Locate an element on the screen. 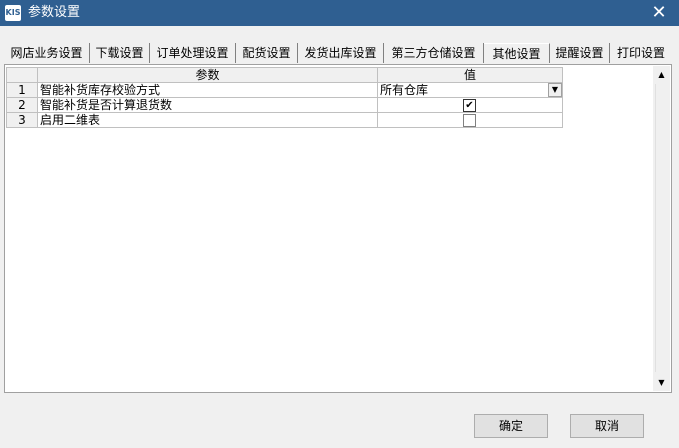  enable-2d-table-checkbox is located at coordinates (469, 120).